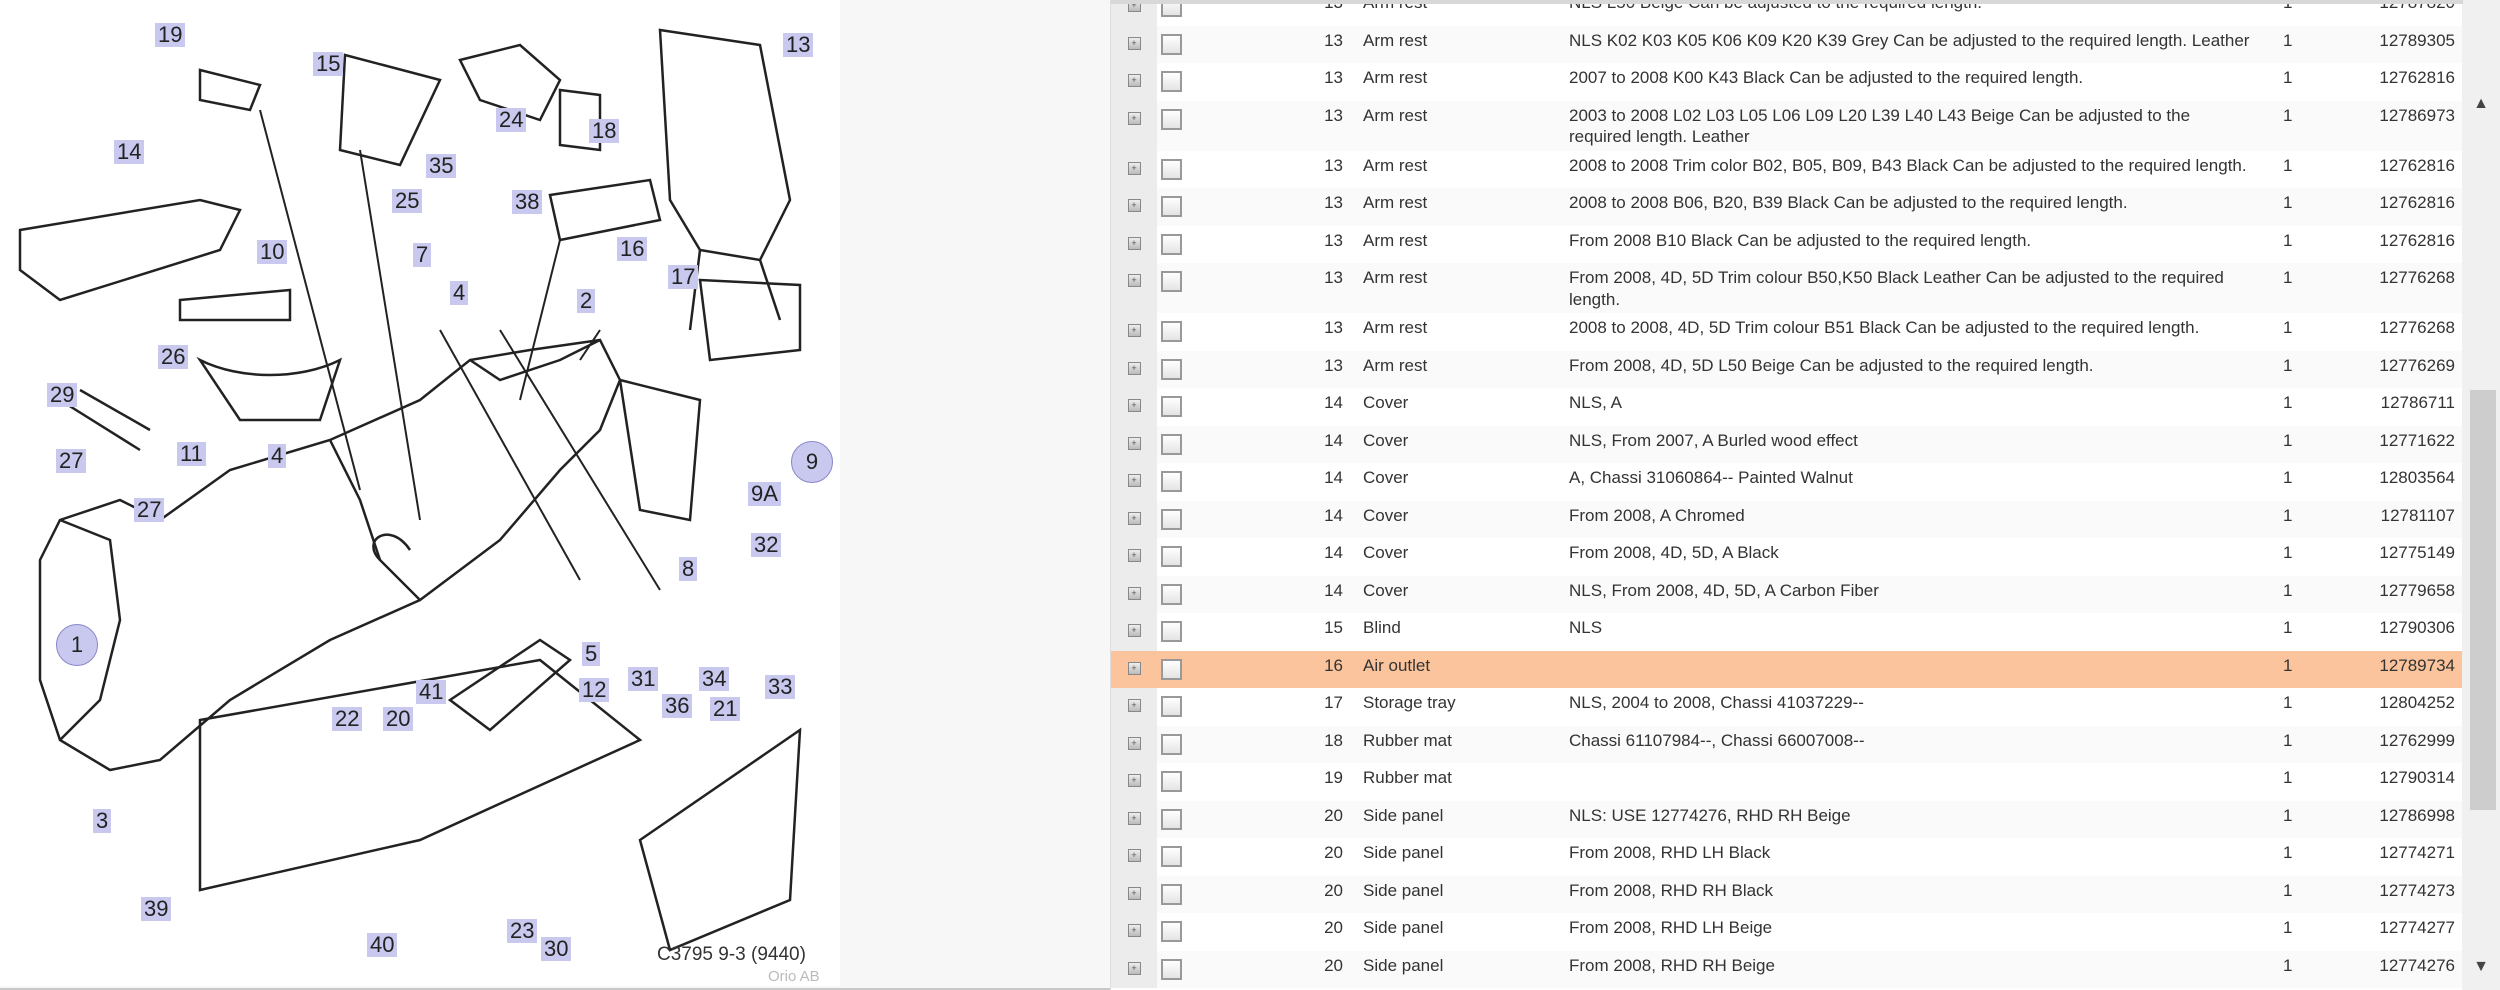 The height and width of the screenshot is (990, 2500). I want to click on callout-35: 35, so click(441, 166).